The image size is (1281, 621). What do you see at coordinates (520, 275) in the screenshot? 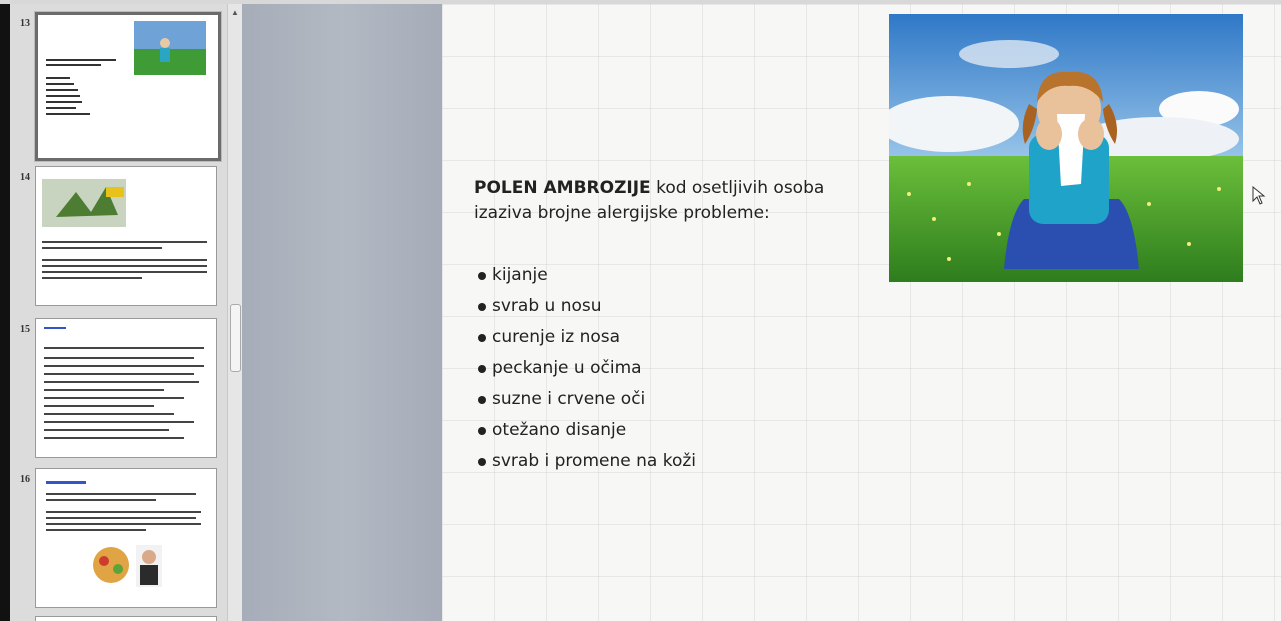
I see `bullet-text: kijanje` at bounding box center [520, 275].